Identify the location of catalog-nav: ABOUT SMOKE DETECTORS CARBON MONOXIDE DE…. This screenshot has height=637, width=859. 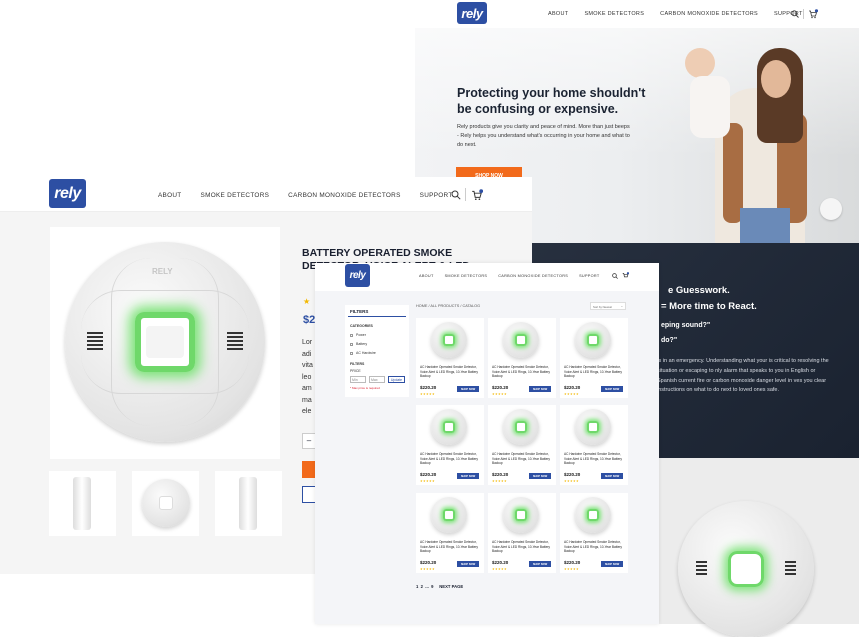
(509, 276).